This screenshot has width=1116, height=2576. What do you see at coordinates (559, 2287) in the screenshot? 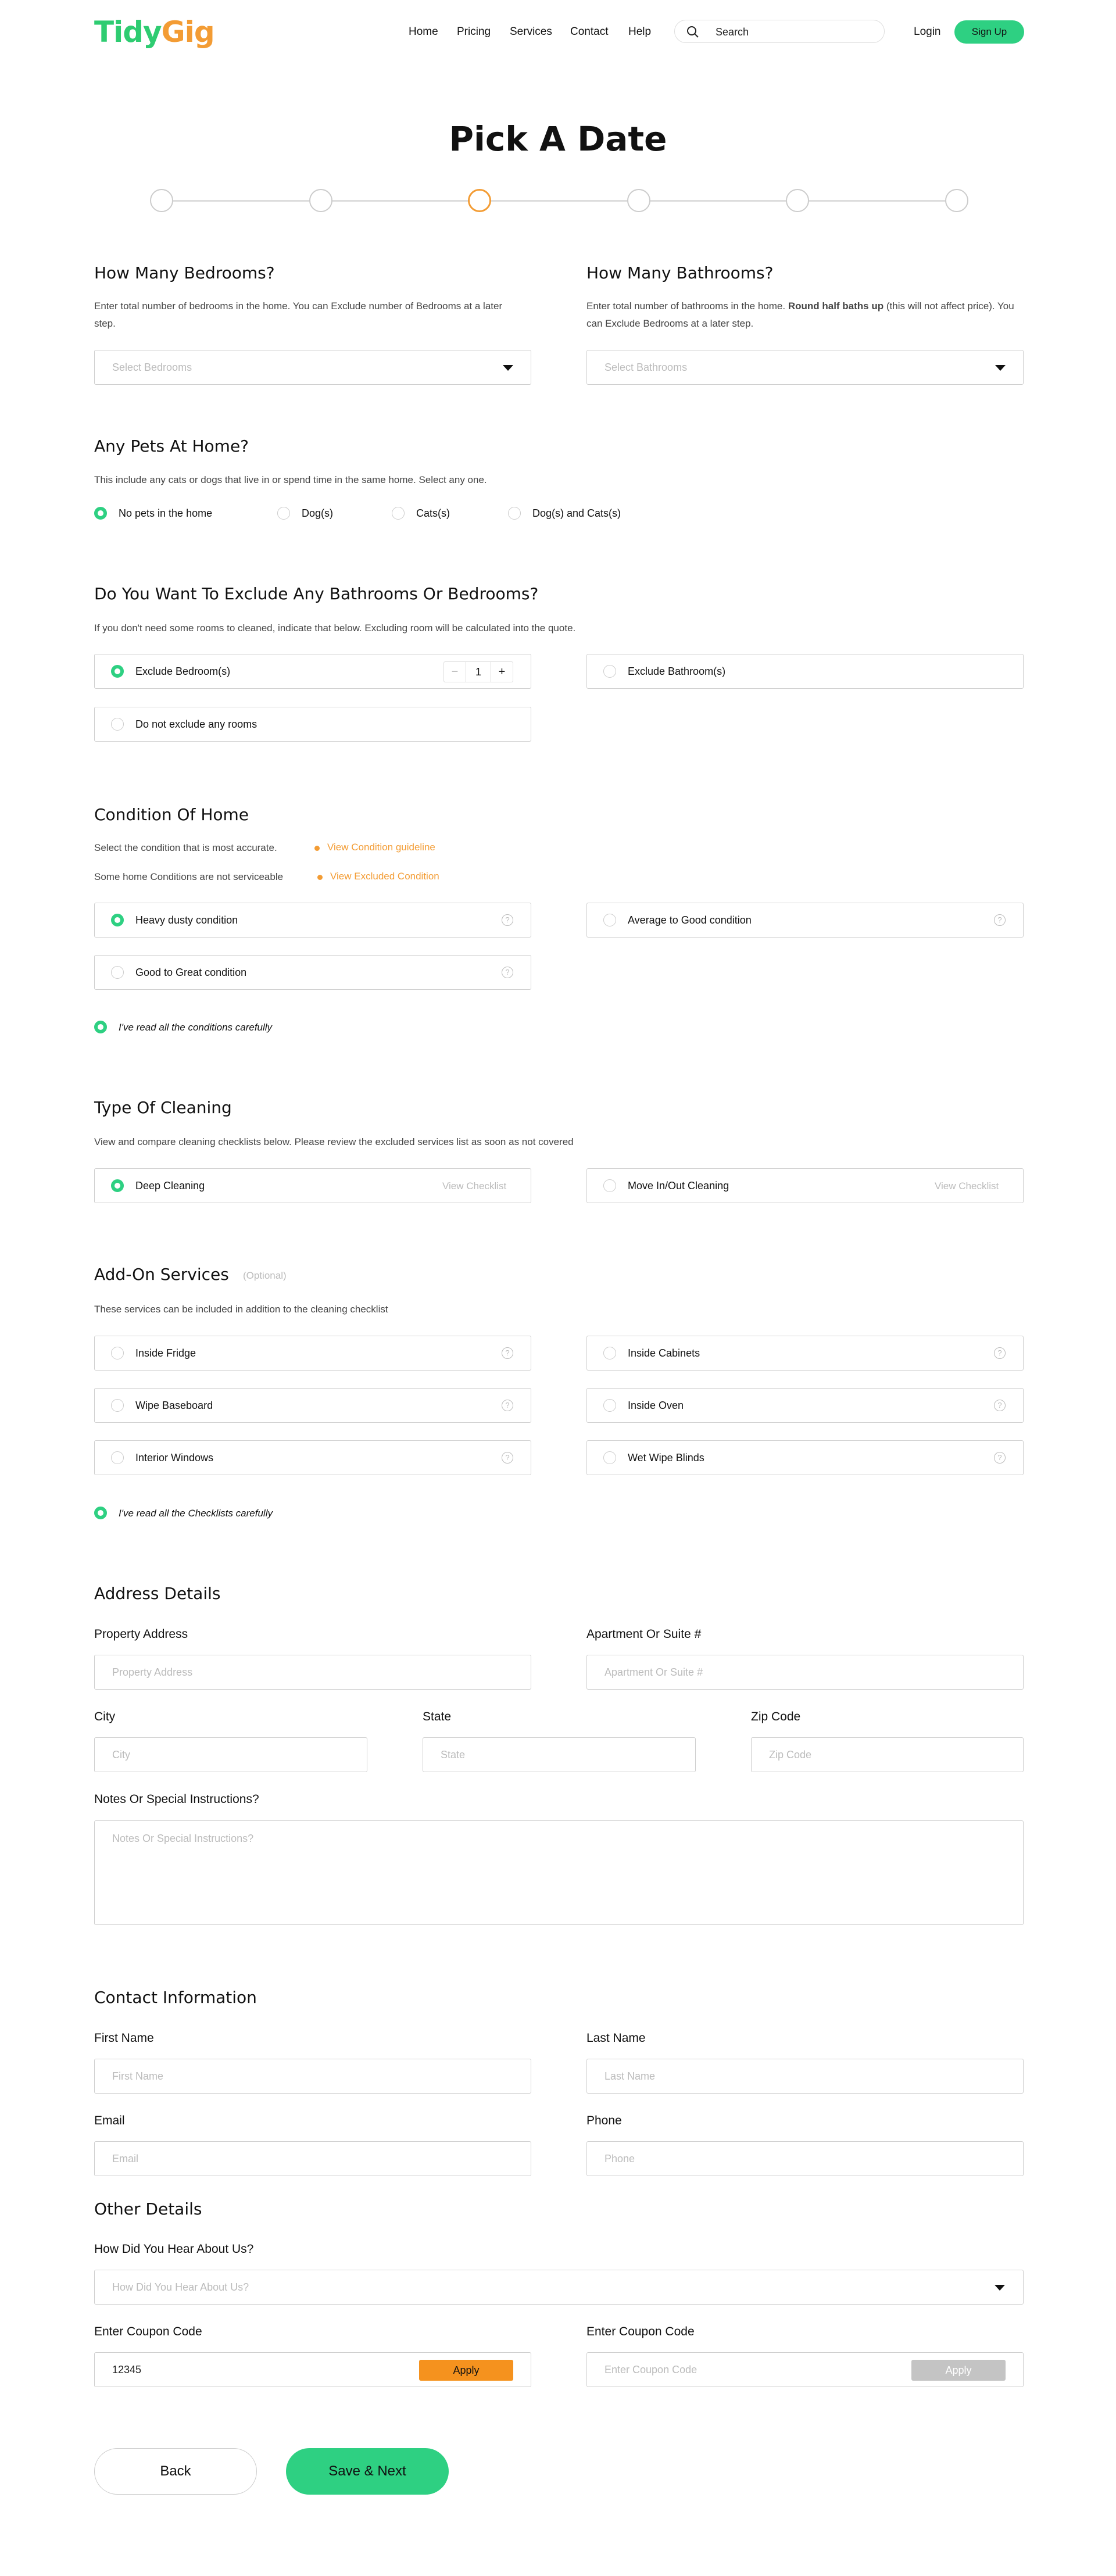
I see `hear-about-select: How Did You Hear About Us?` at bounding box center [559, 2287].